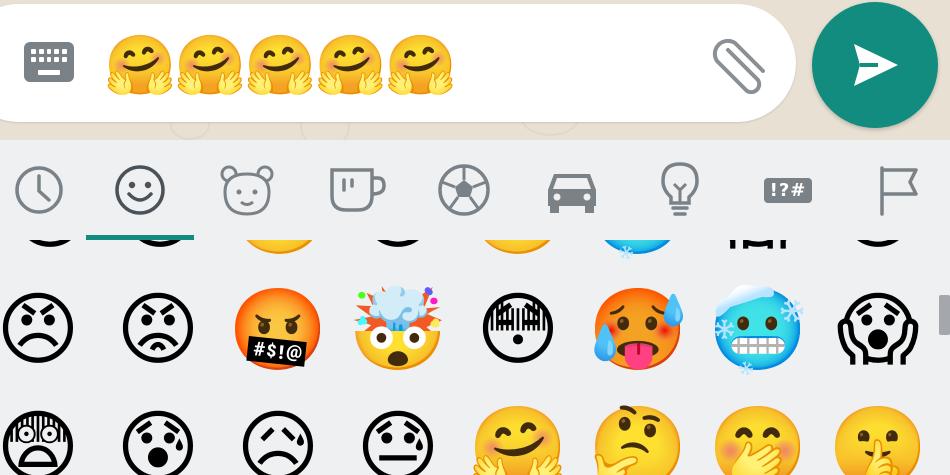  What do you see at coordinates (49, 330) in the screenshot?
I see `emoji-cell: 😠` at bounding box center [49, 330].